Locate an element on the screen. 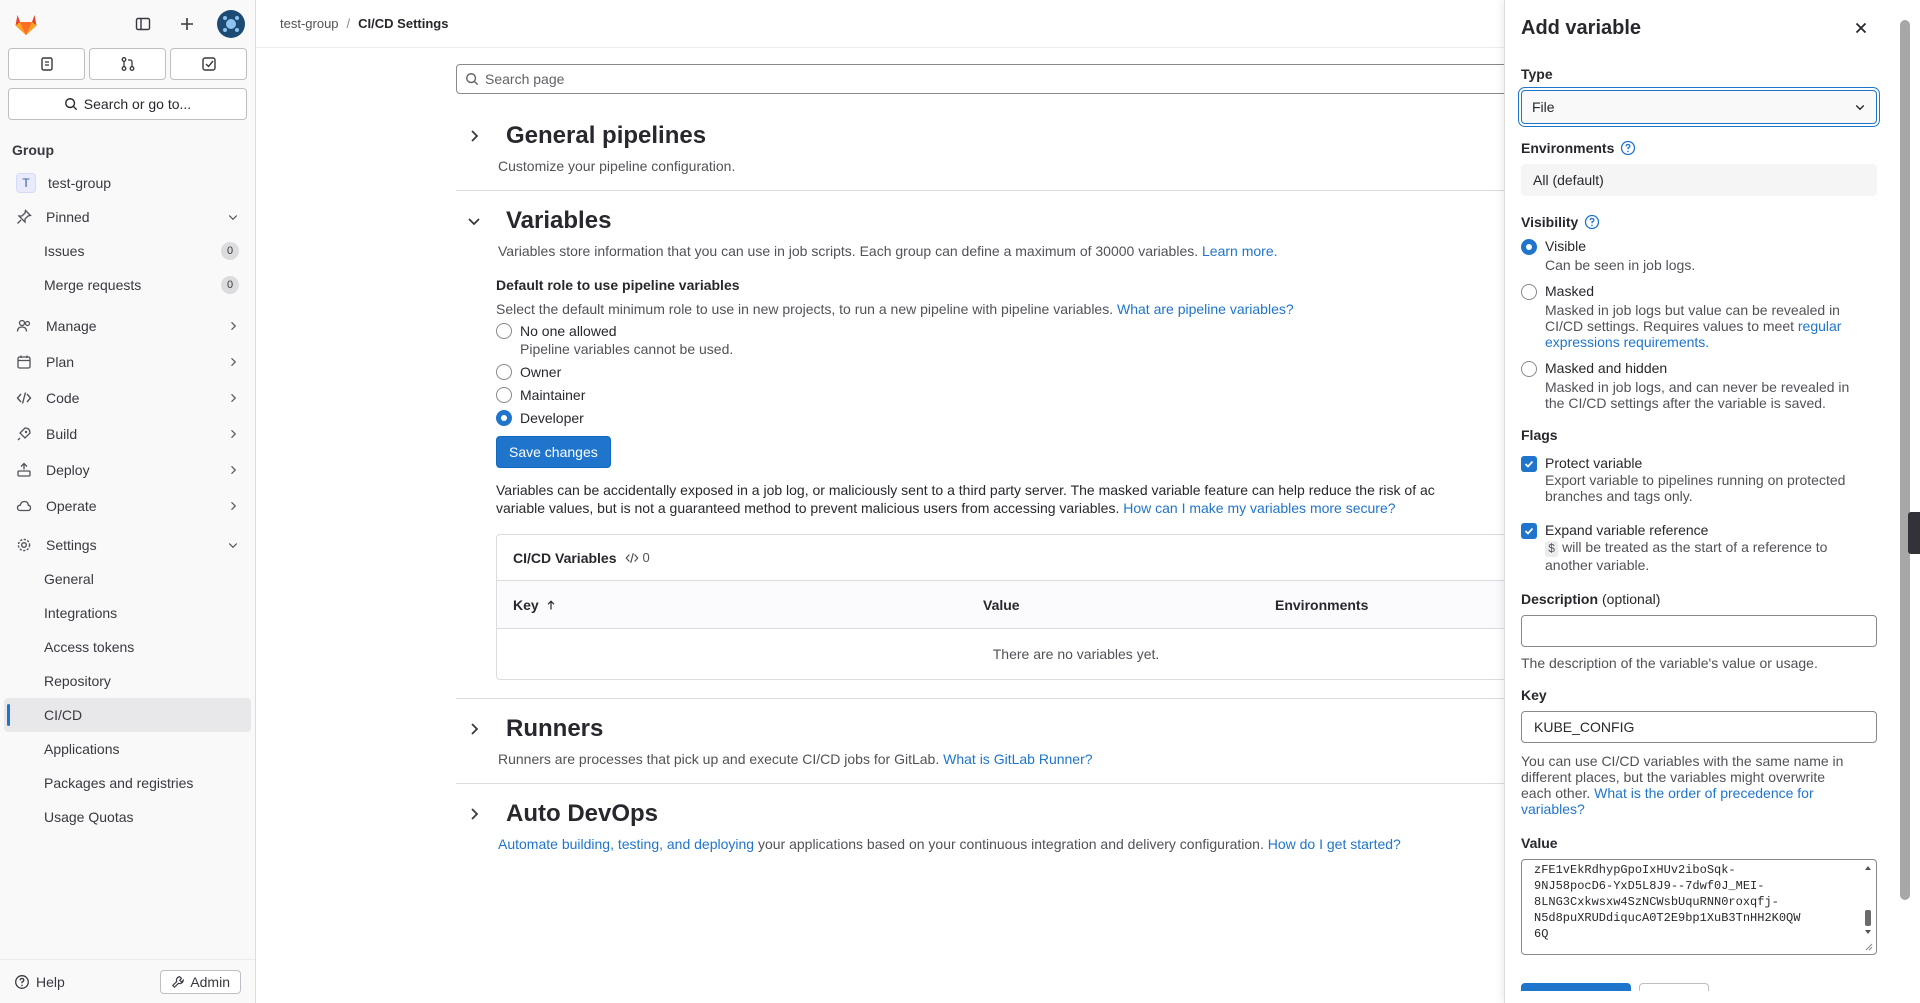 This screenshot has width=1920, height=1003. sidebar-item-ci-cd: CI/CD is located at coordinates (127, 715).